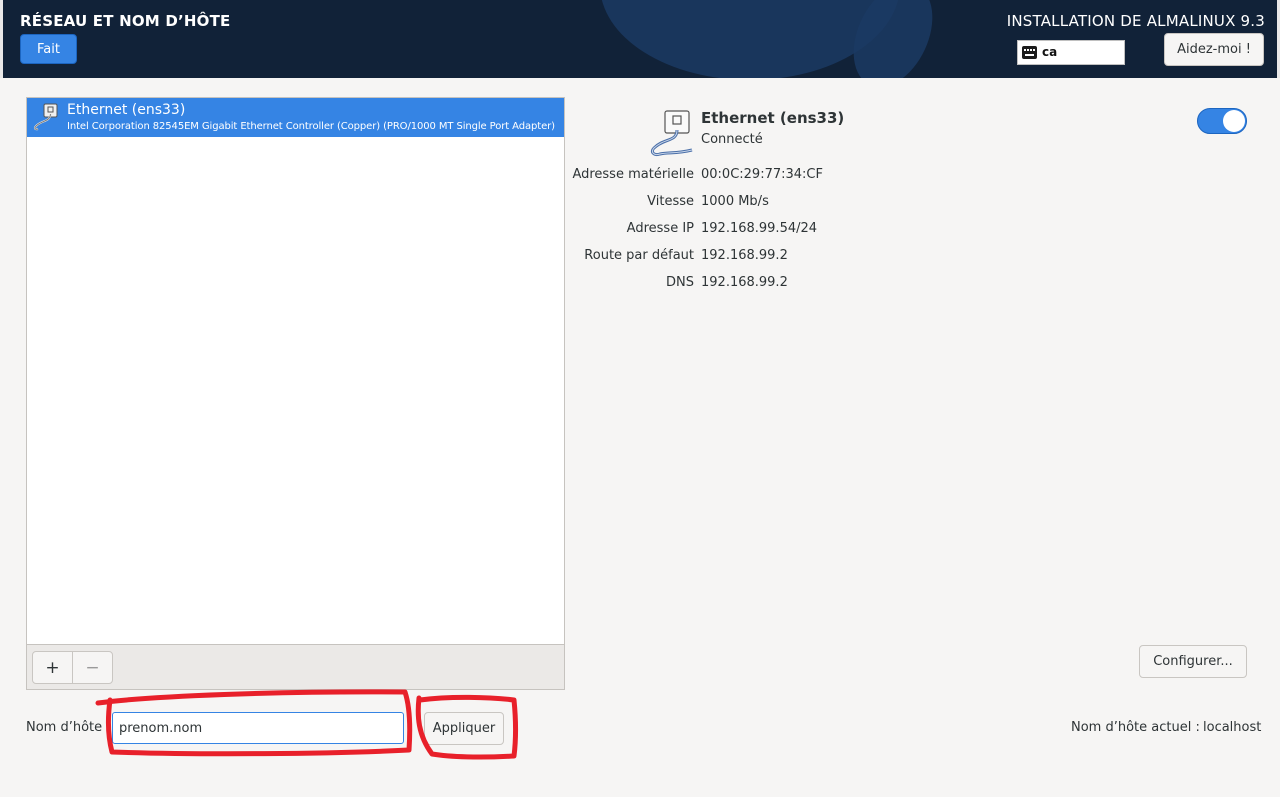 The height and width of the screenshot is (797, 1280). I want to click on speed-value: 1000 Mb/s, so click(735, 201).